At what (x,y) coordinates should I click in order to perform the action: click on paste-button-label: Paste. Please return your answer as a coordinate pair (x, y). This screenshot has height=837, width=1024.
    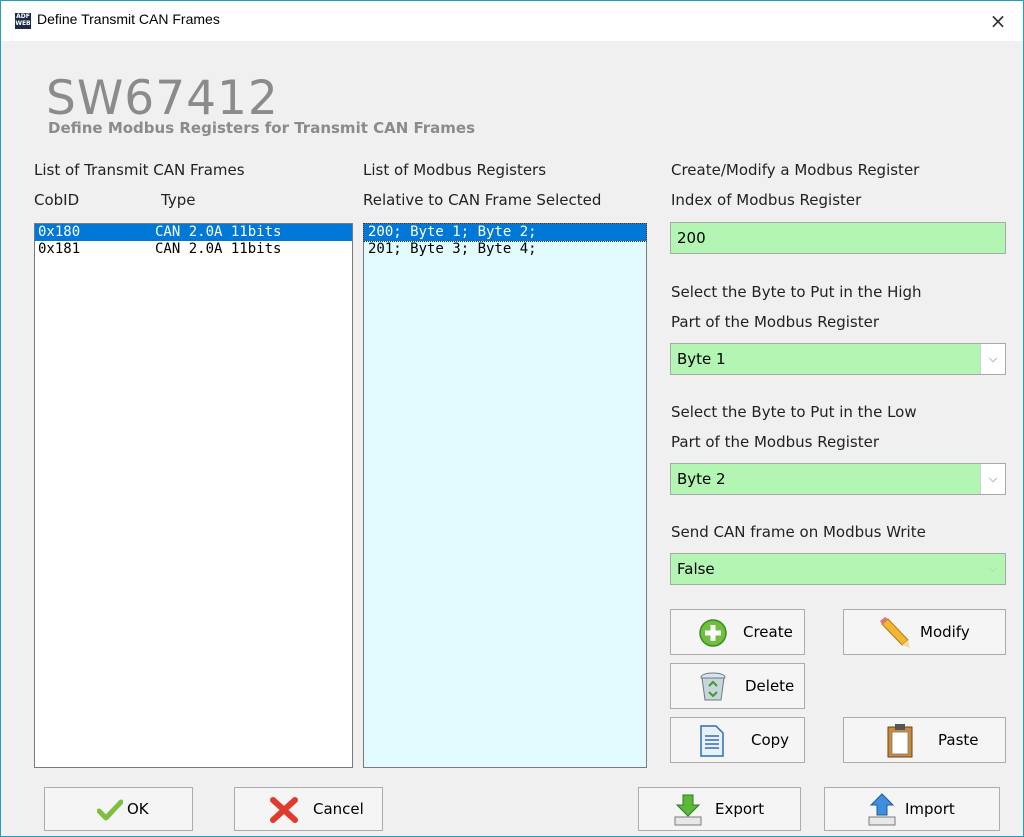
    Looking at the image, I should click on (958, 740).